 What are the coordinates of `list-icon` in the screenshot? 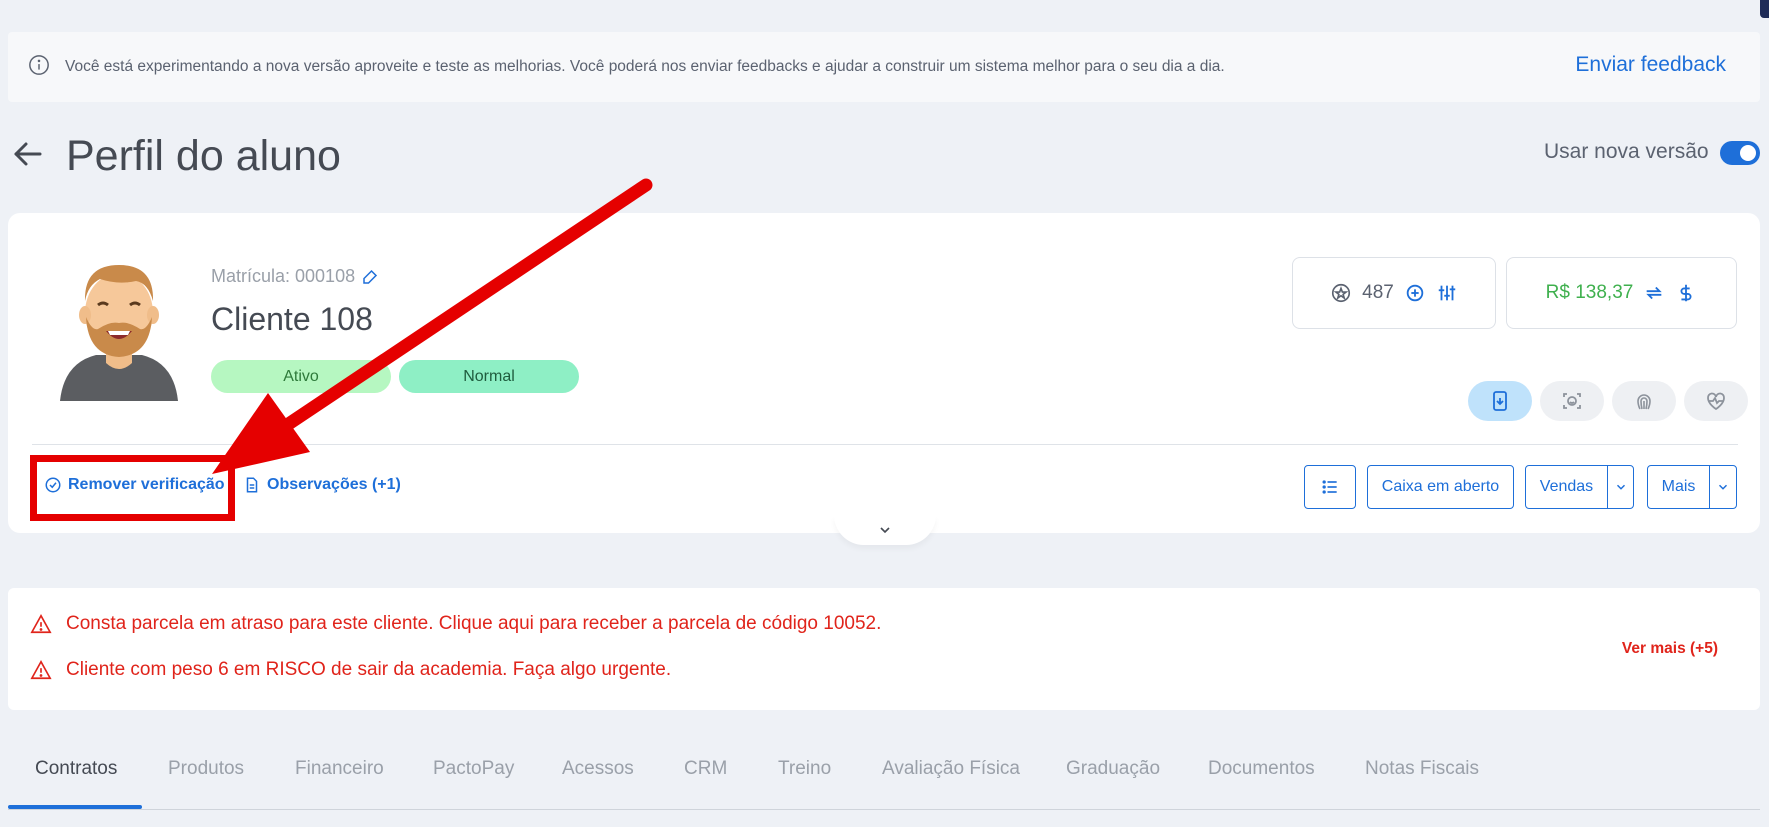 It's located at (1329, 487).